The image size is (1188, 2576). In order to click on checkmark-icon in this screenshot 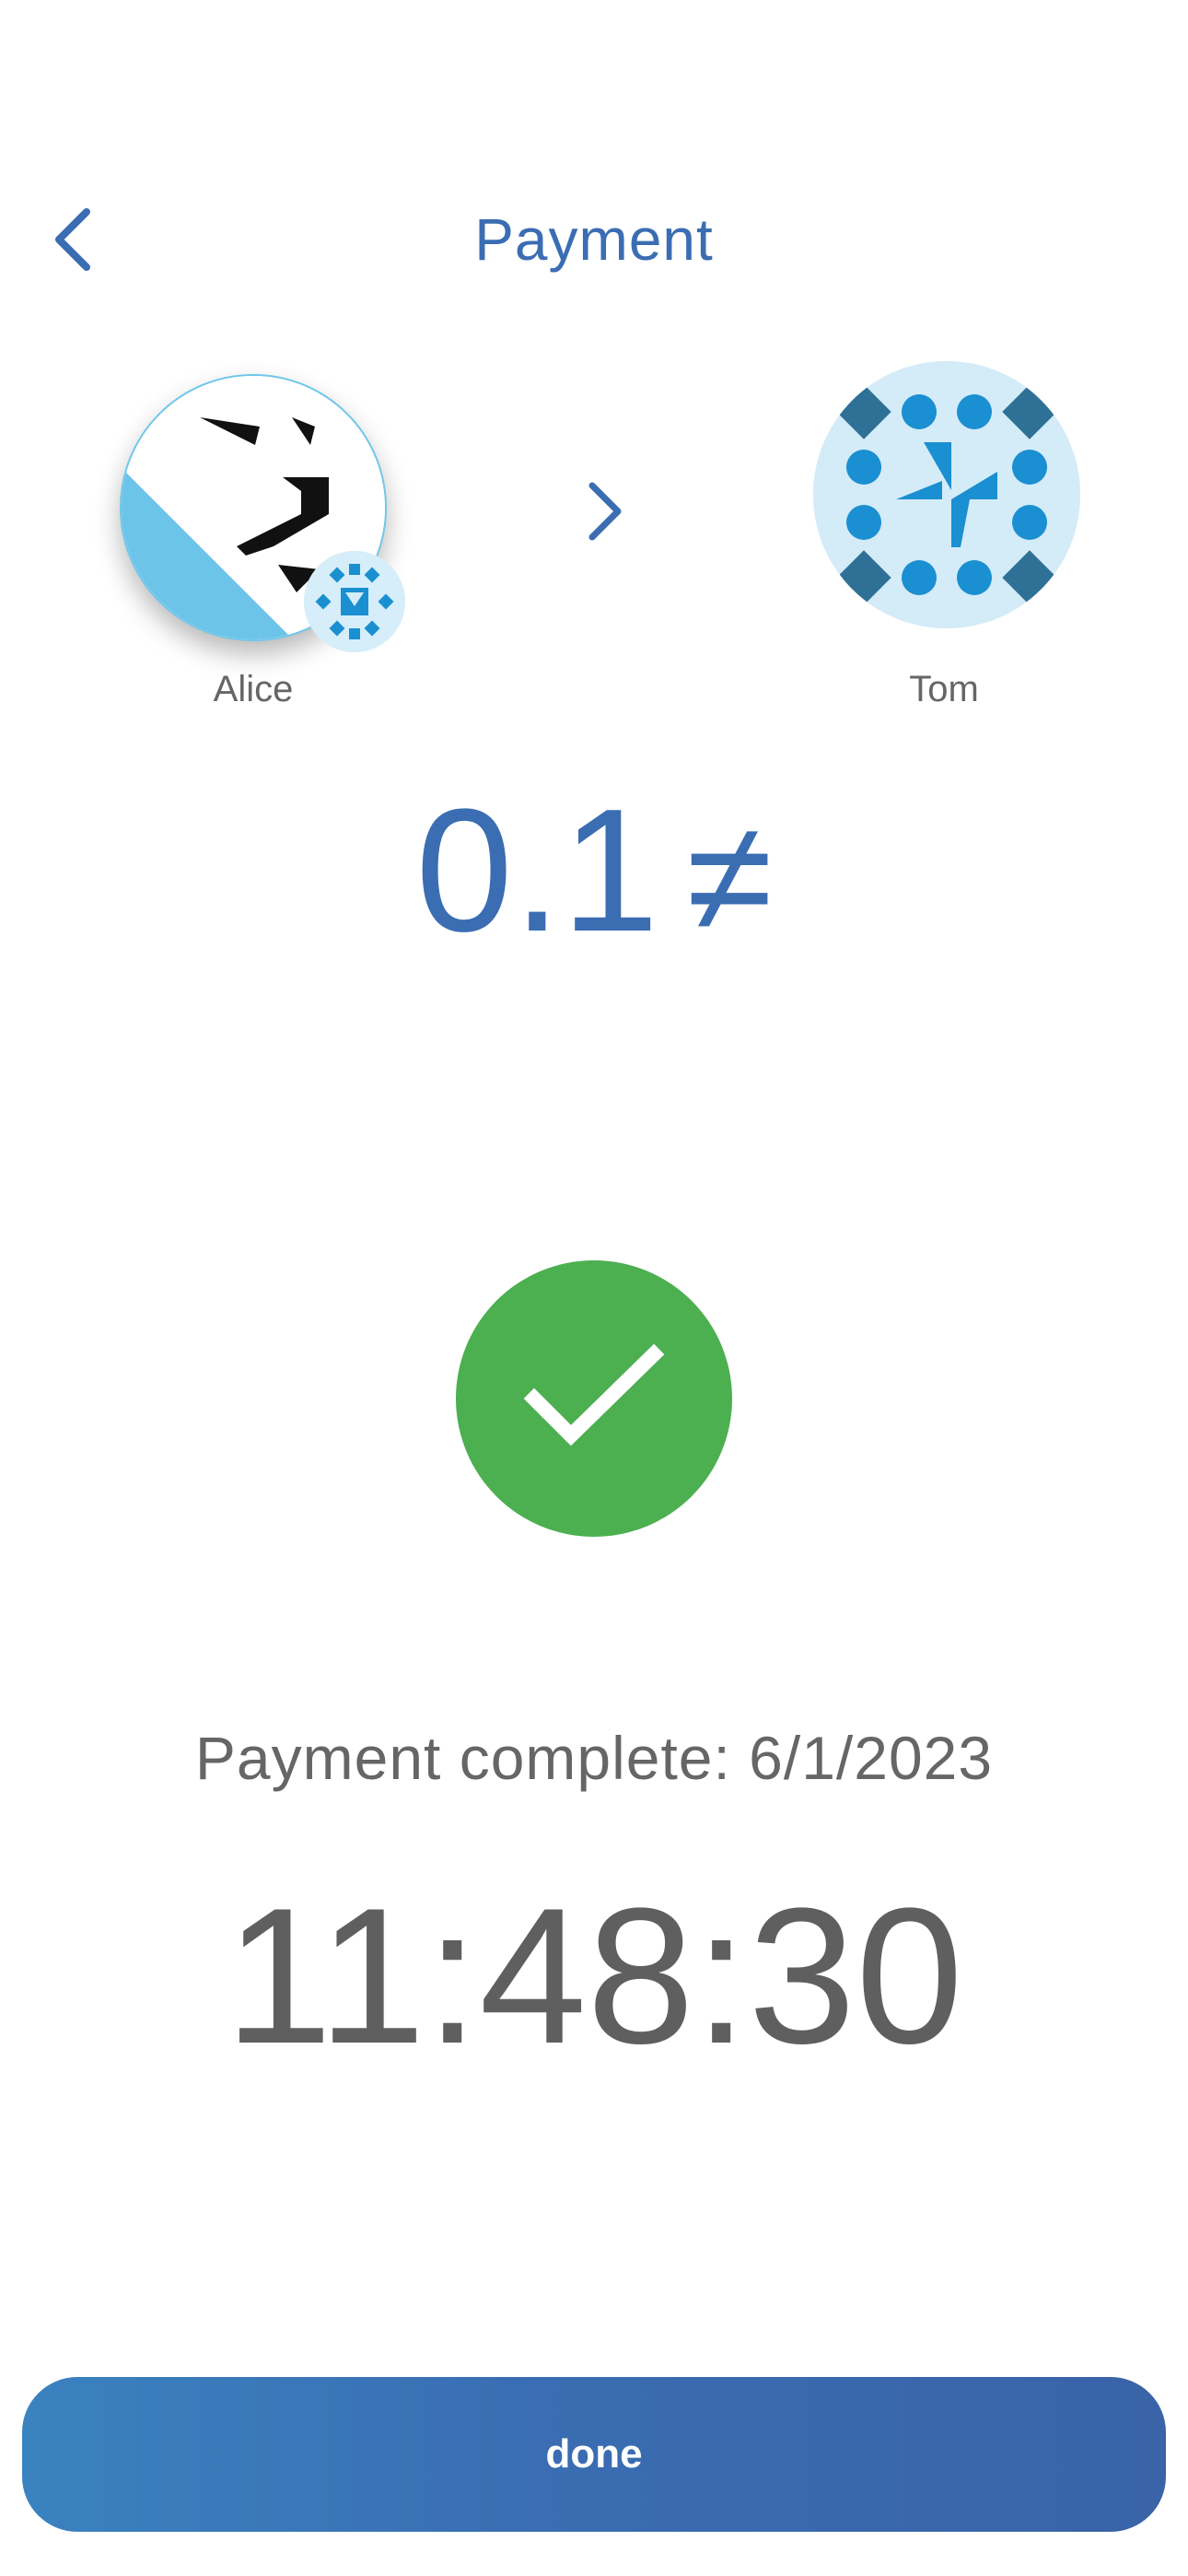, I will do `click(594, 1394)`.